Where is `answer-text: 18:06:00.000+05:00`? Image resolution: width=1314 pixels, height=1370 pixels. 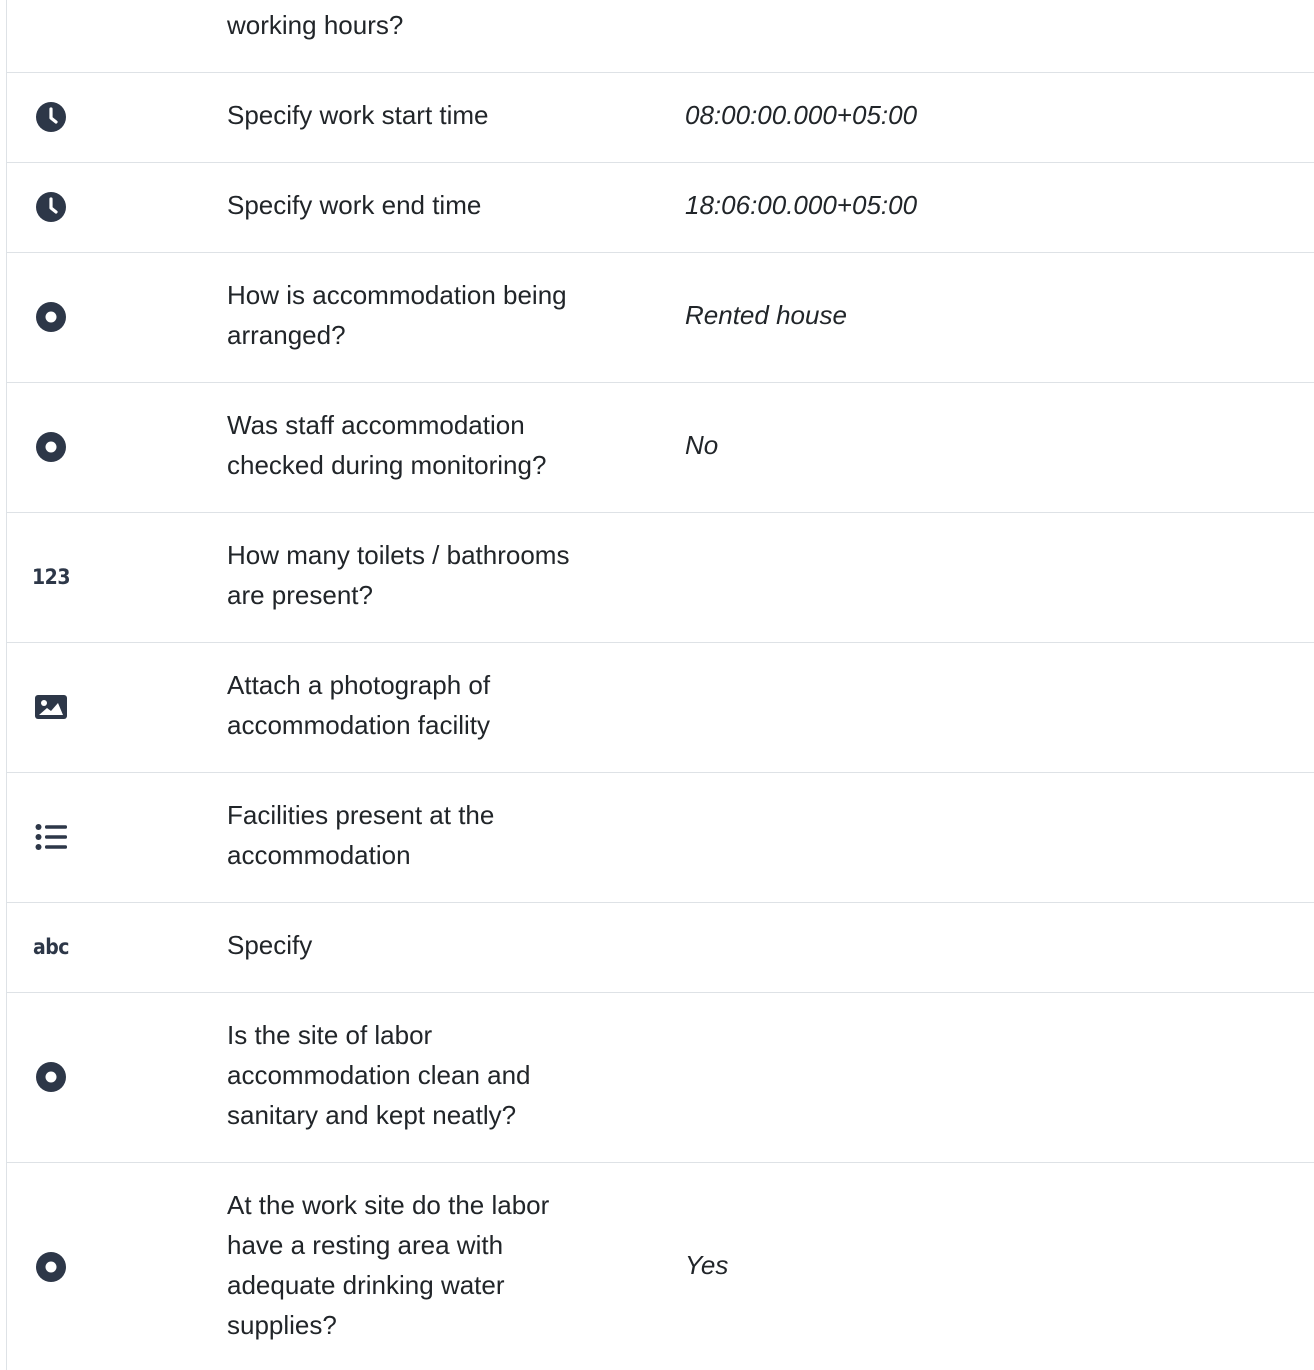
answer-text: 18:06:00.000+05:00 is located at coordinates (801, 205).